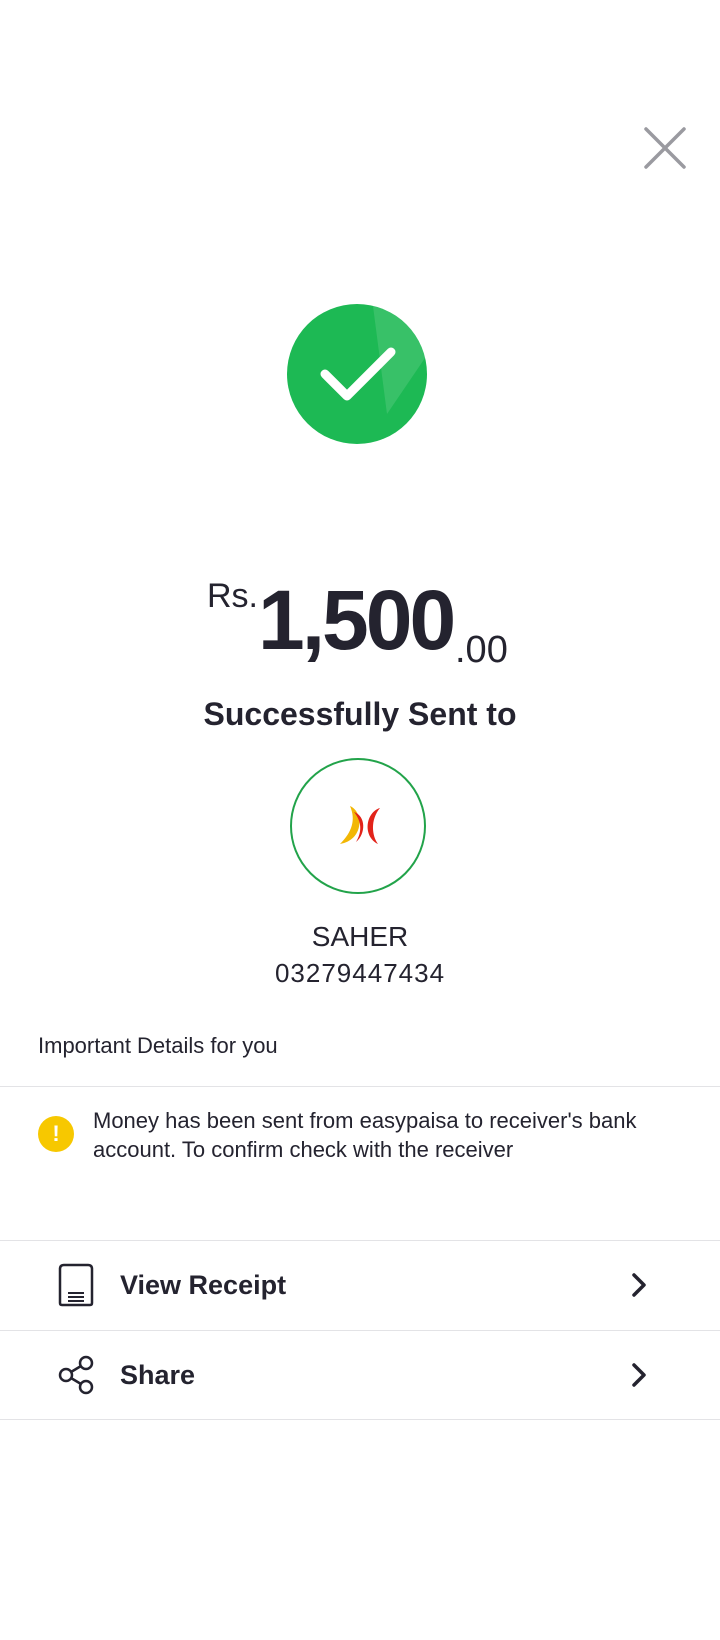  I want to click on amount-value: 1,500, so click(357, 620).